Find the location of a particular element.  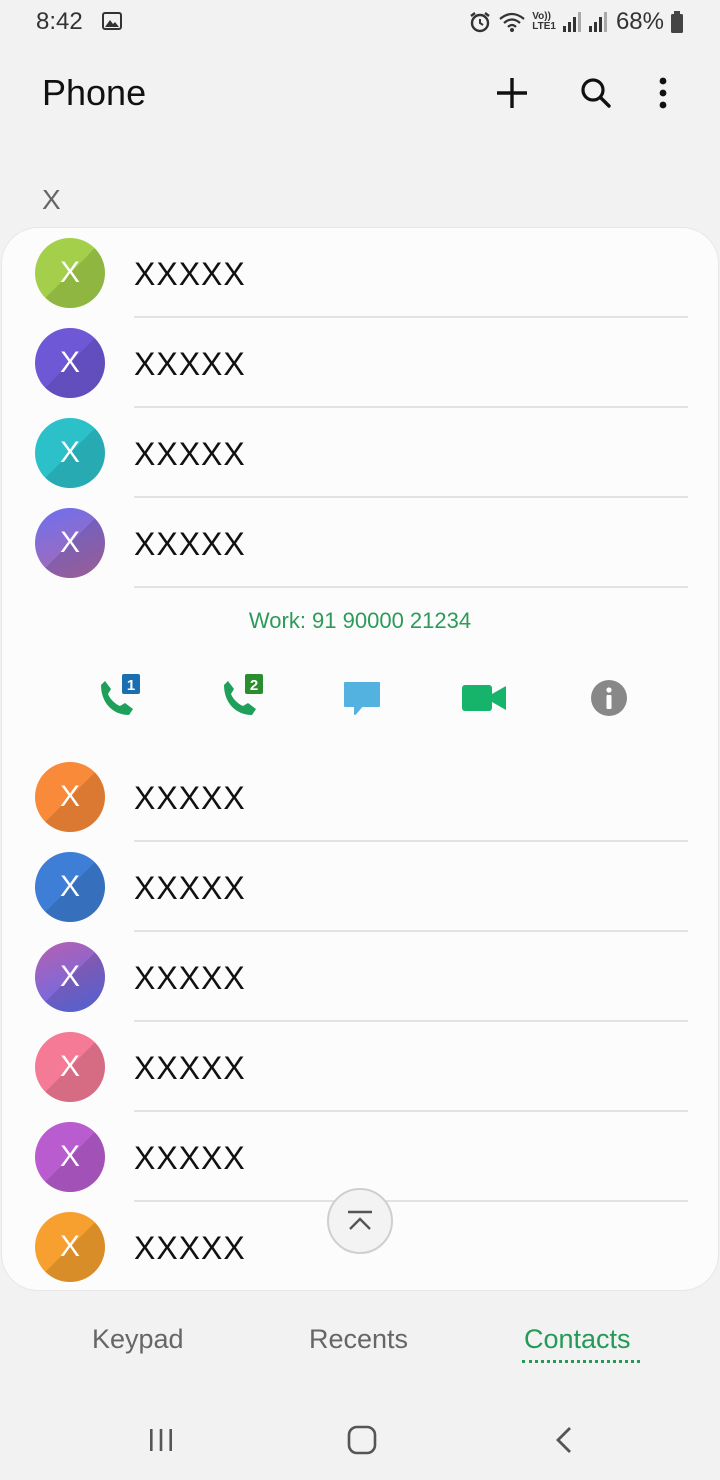

tab-keypad: Keypad is located at coordinates (138, 1339).